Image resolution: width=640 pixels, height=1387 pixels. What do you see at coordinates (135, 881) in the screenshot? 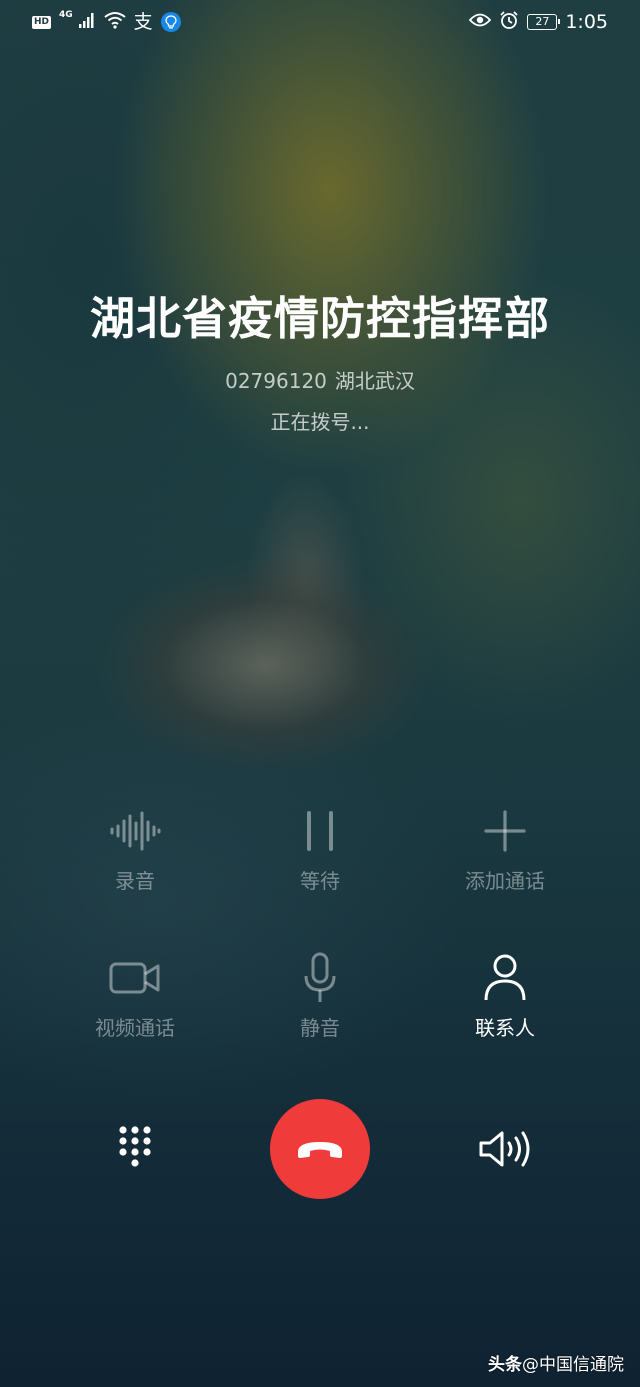
I see `record-label: 录音` at bounding box center [135, 881].